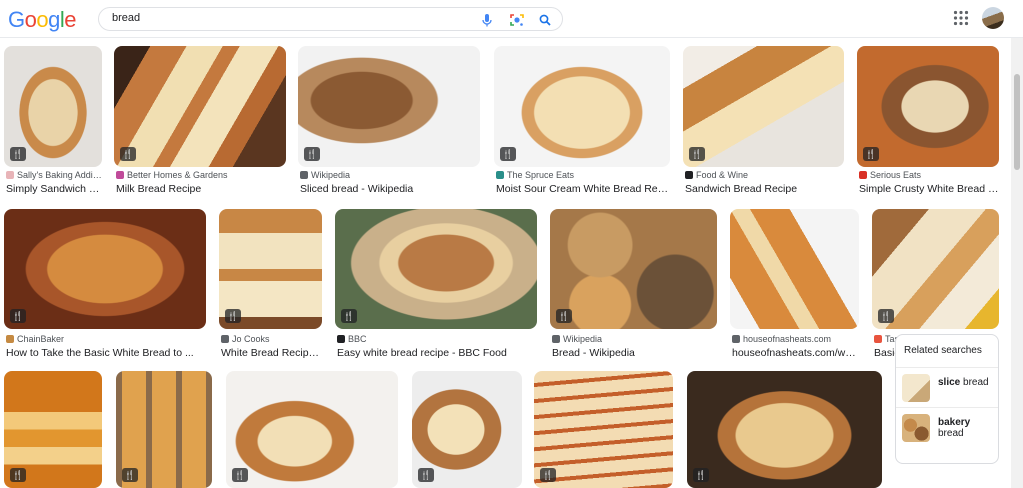 Image resolution: width=1023 pixels, height=488 pixels. Describe the element at coordinates (954, 422) in the screenshot. I see `related-bold: bakery` at that location.